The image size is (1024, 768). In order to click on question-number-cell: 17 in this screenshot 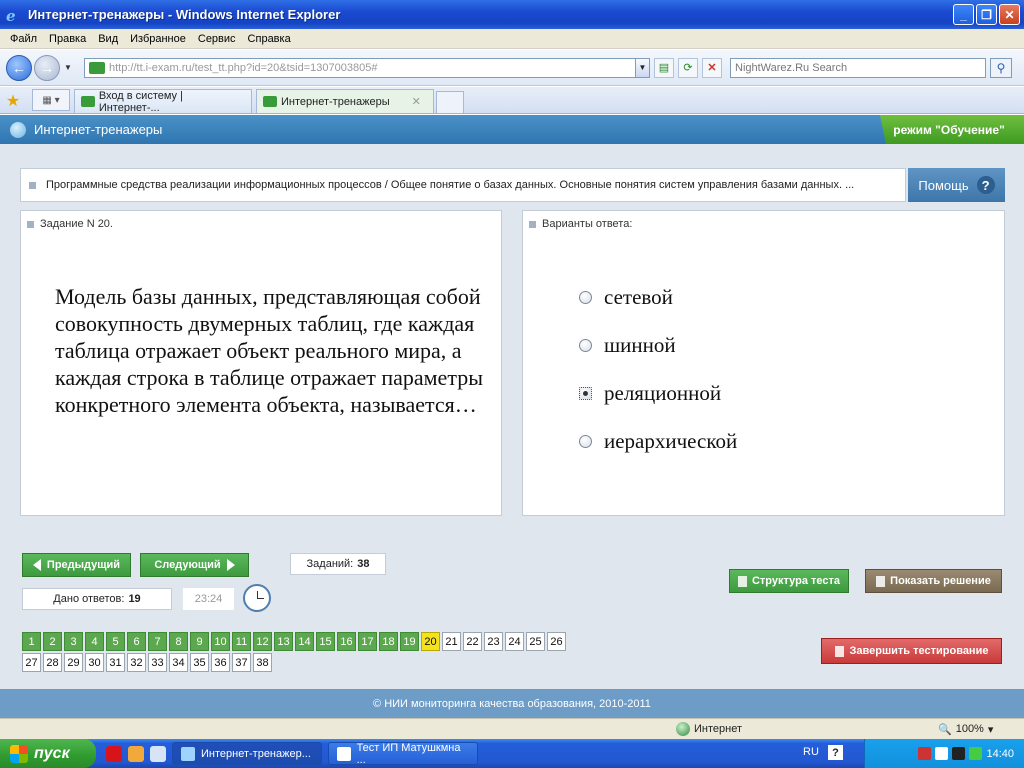, I will do `click(367, 641)`.